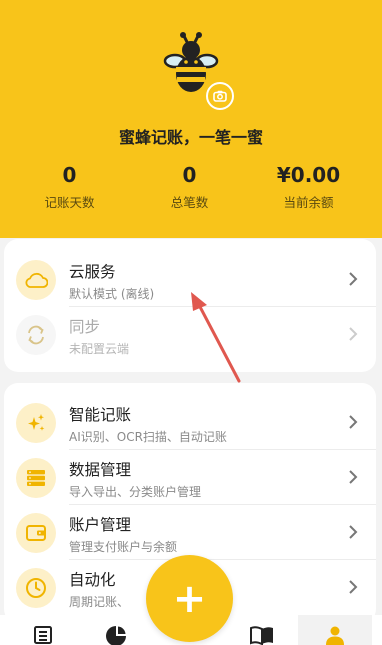  What do you see at coordinates (190, 477) in the screenshot?
I see `data-management-item: 数据管理 导入导出、分类账户管理` at bounding box center [190, 477].